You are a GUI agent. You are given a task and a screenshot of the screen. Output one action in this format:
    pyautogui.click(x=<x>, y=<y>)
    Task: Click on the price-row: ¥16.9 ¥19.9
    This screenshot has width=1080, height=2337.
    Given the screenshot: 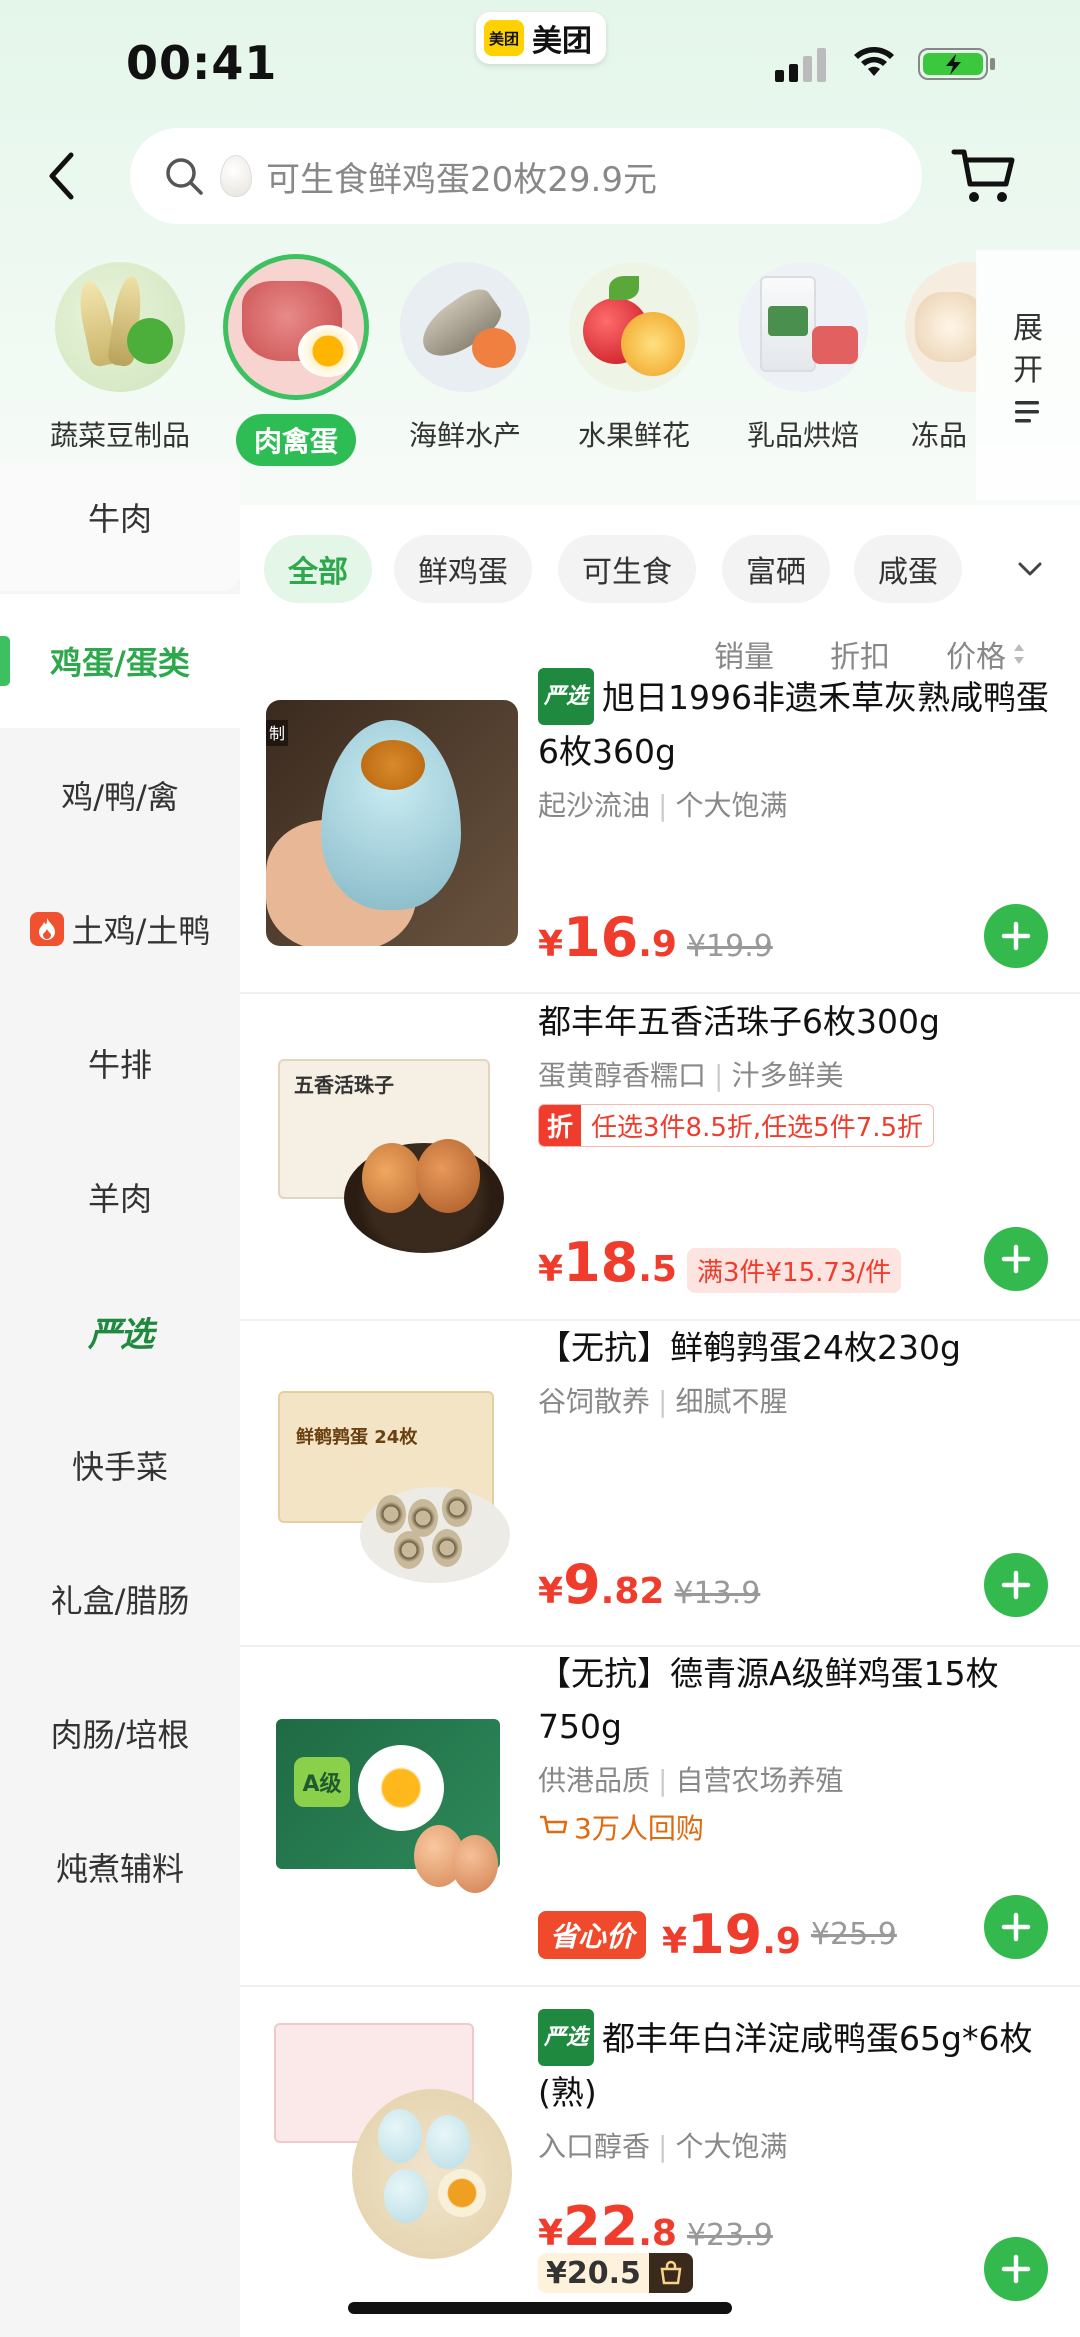 What is the action you would take?
    pyautogui.click(x=655, y=937)
    